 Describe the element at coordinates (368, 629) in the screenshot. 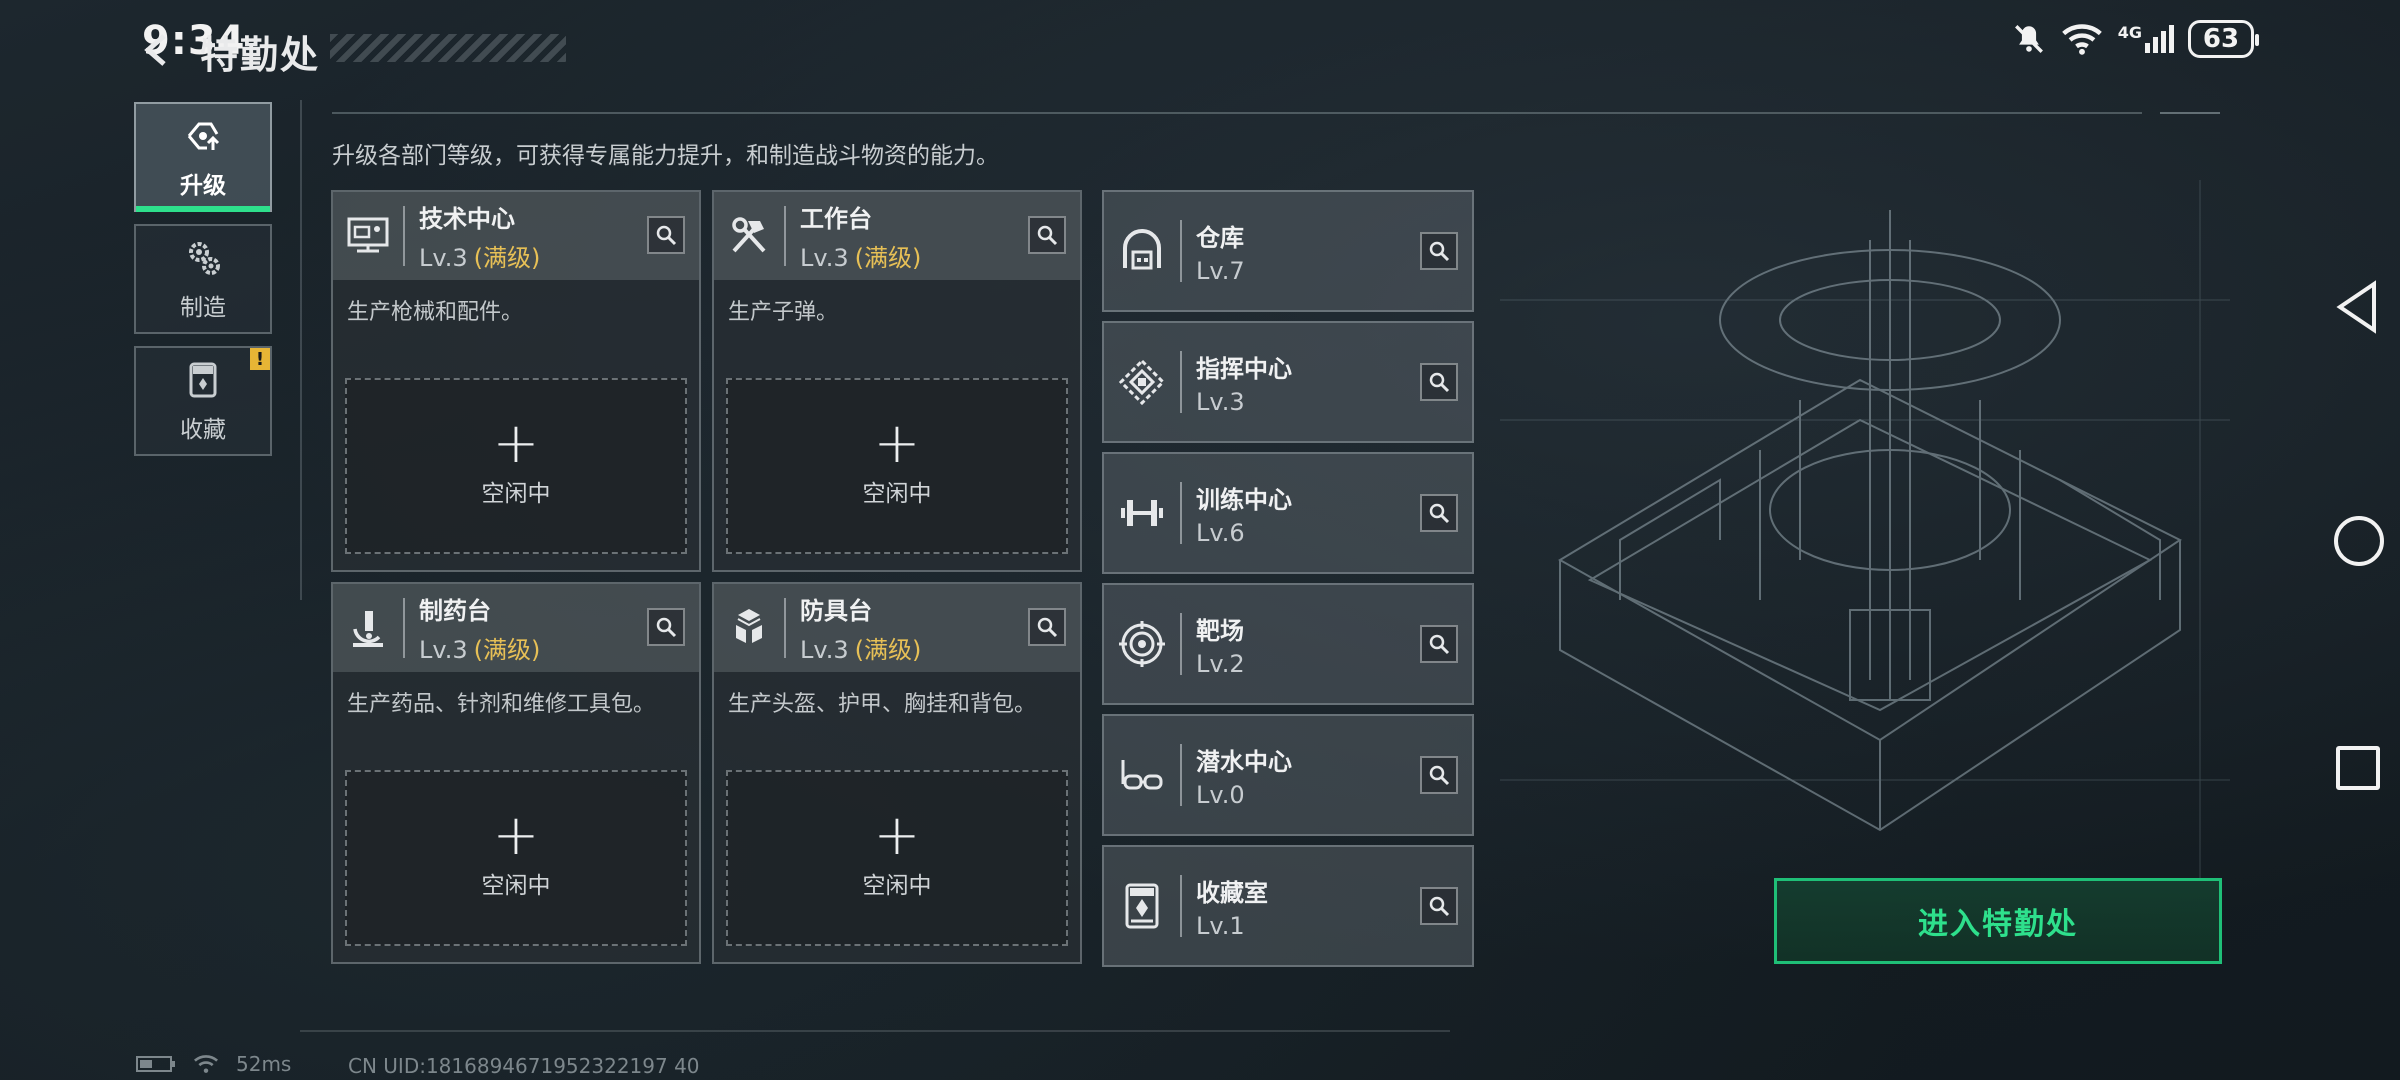

I see `microscope-icon` at that location.